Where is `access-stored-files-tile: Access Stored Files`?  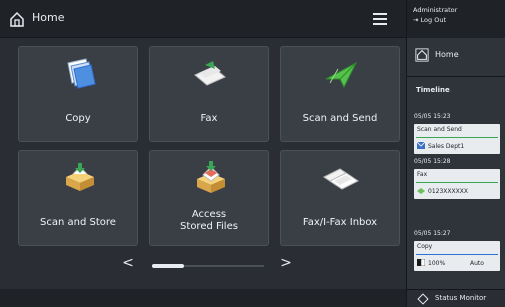 access-stored-files-tile: Access Stored Files is located at coordinates (209, 198).